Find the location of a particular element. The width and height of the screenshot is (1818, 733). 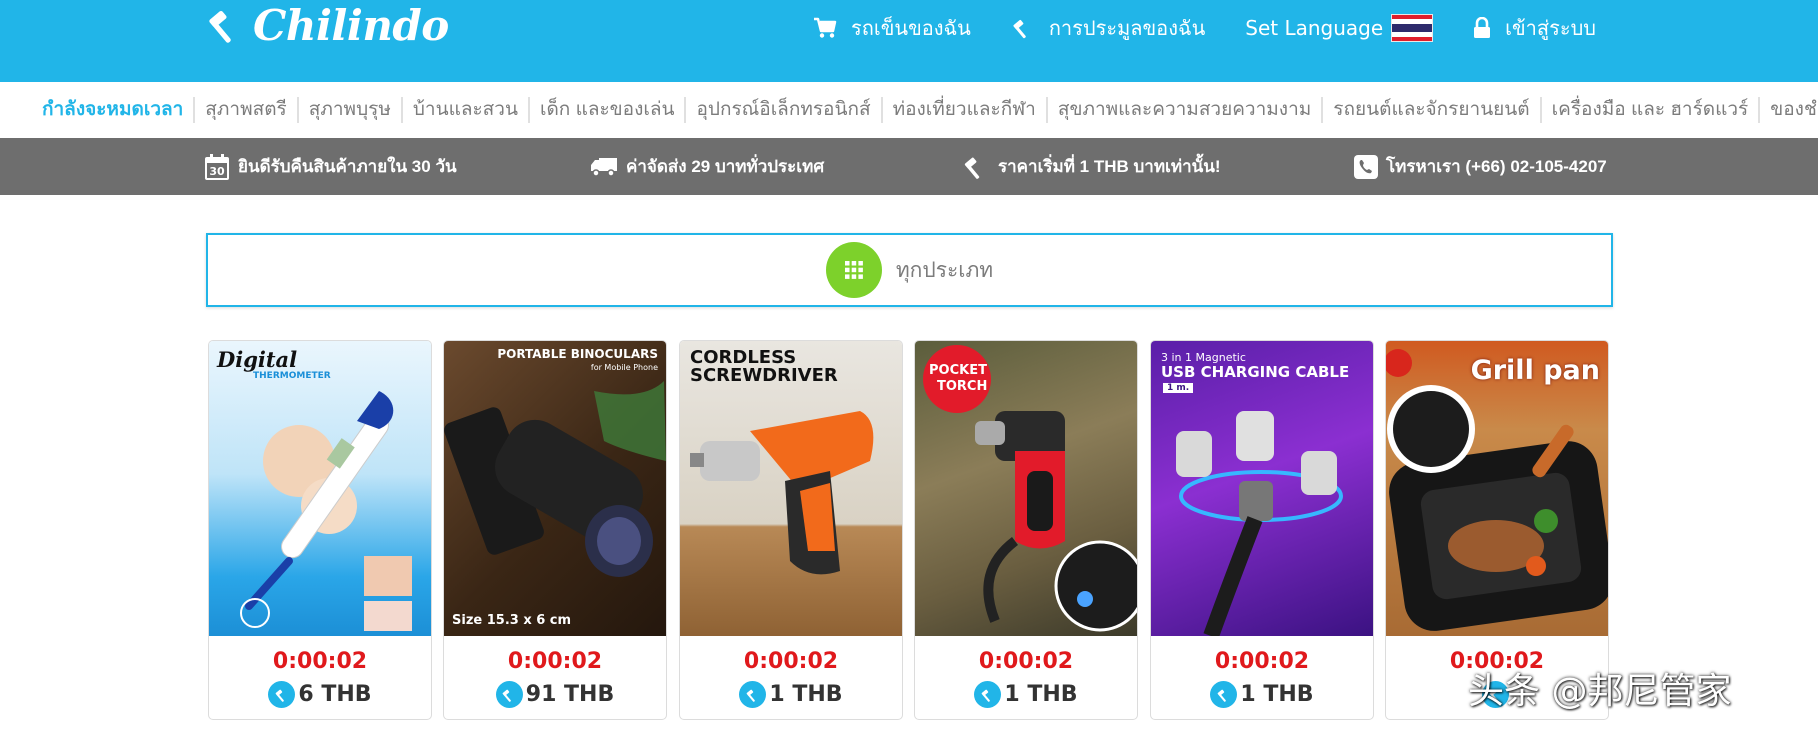

phone-info: โทรหาเรา (+66) 02-105-4207 is located at coordinates (1480, 166).